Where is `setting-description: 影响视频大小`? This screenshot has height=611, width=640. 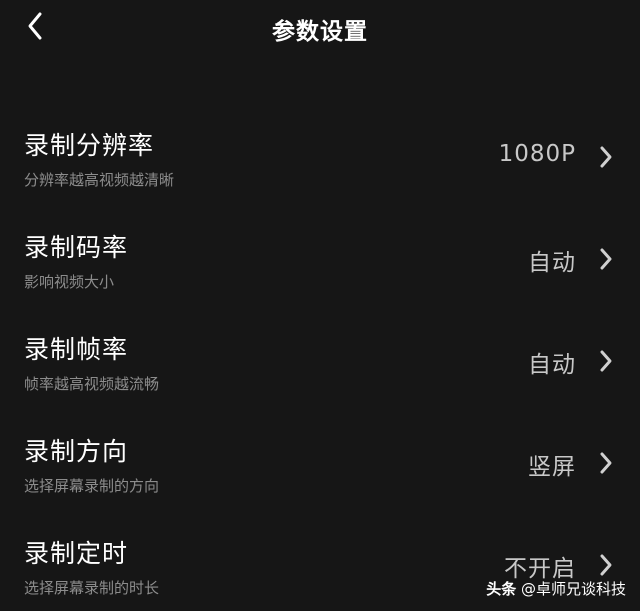 setting-description: 影响视频大小 is located at coordinates (69, 282).